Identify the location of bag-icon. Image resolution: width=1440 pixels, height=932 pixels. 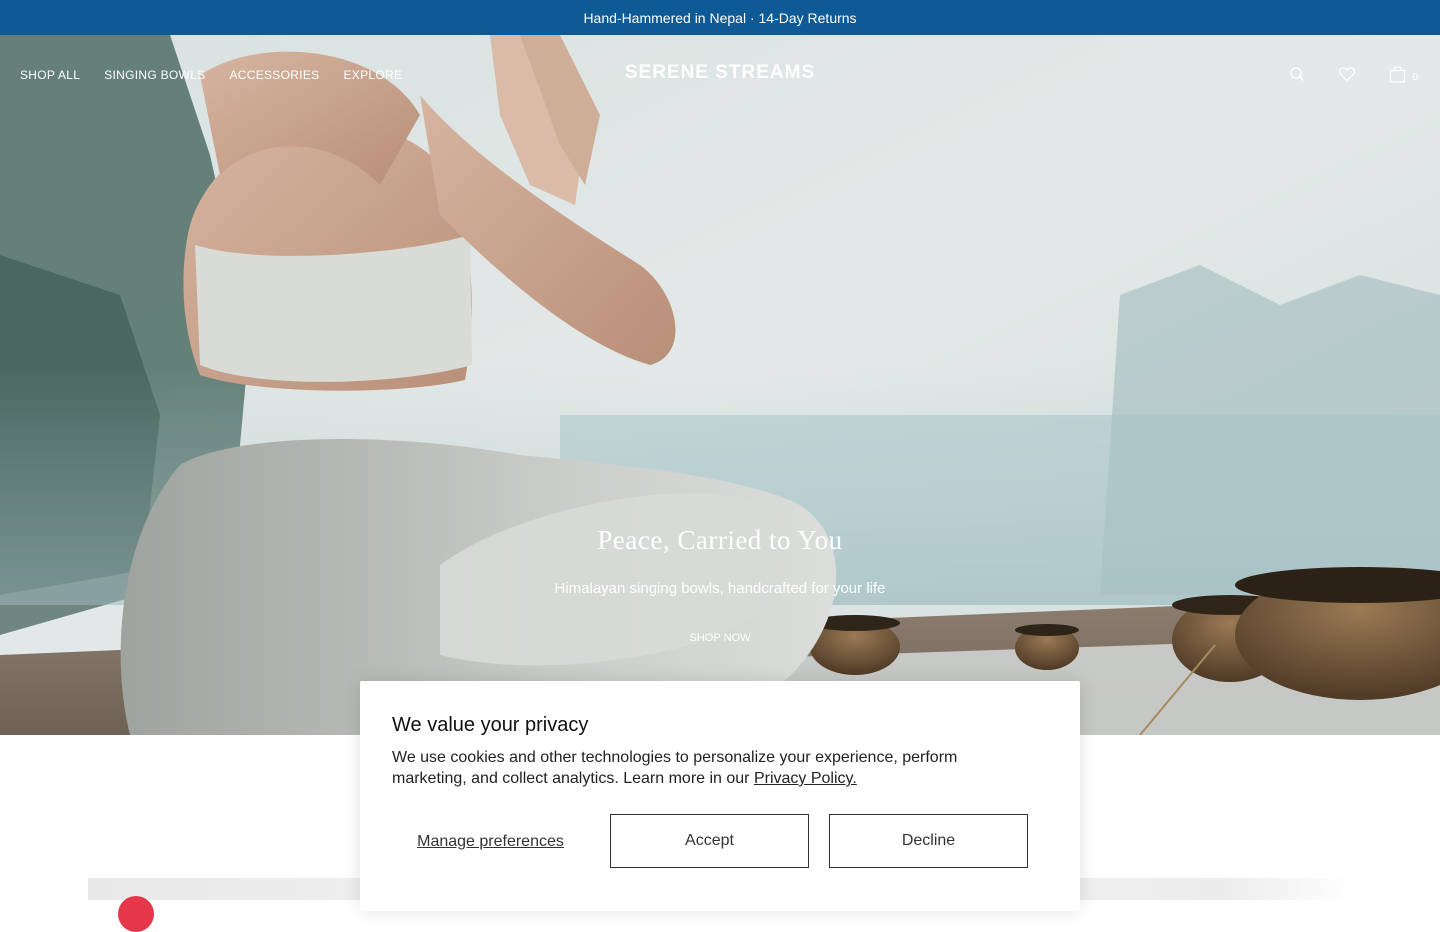
(1397, 74).